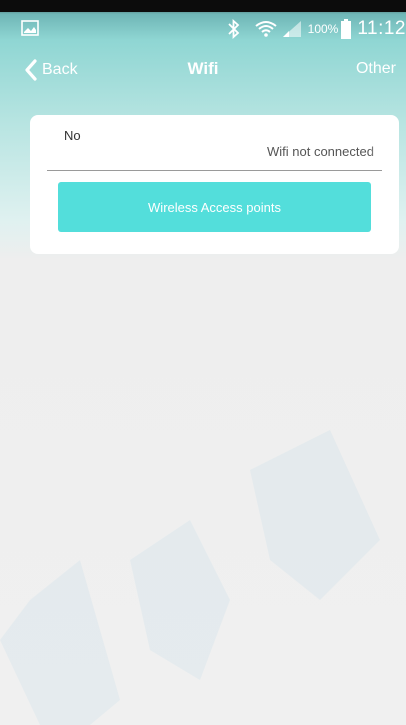 The image size is (406, 725). What do you see at coordinates (291, 29) in the screenshot?
I see `signal-icon` at bounding box center [291, 29].